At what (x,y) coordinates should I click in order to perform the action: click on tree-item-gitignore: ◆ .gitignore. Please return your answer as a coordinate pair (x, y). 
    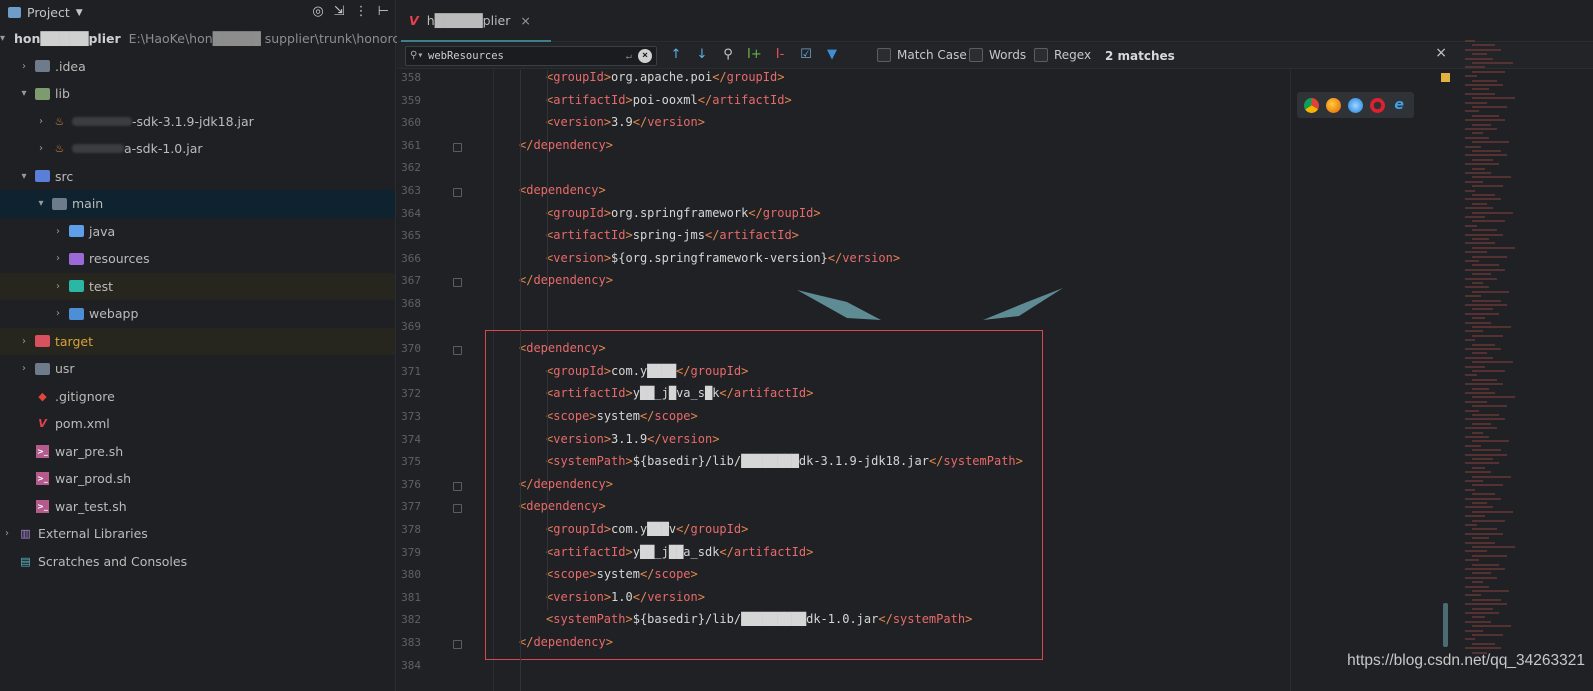
    Looking at the image, I should click on (197, 397).